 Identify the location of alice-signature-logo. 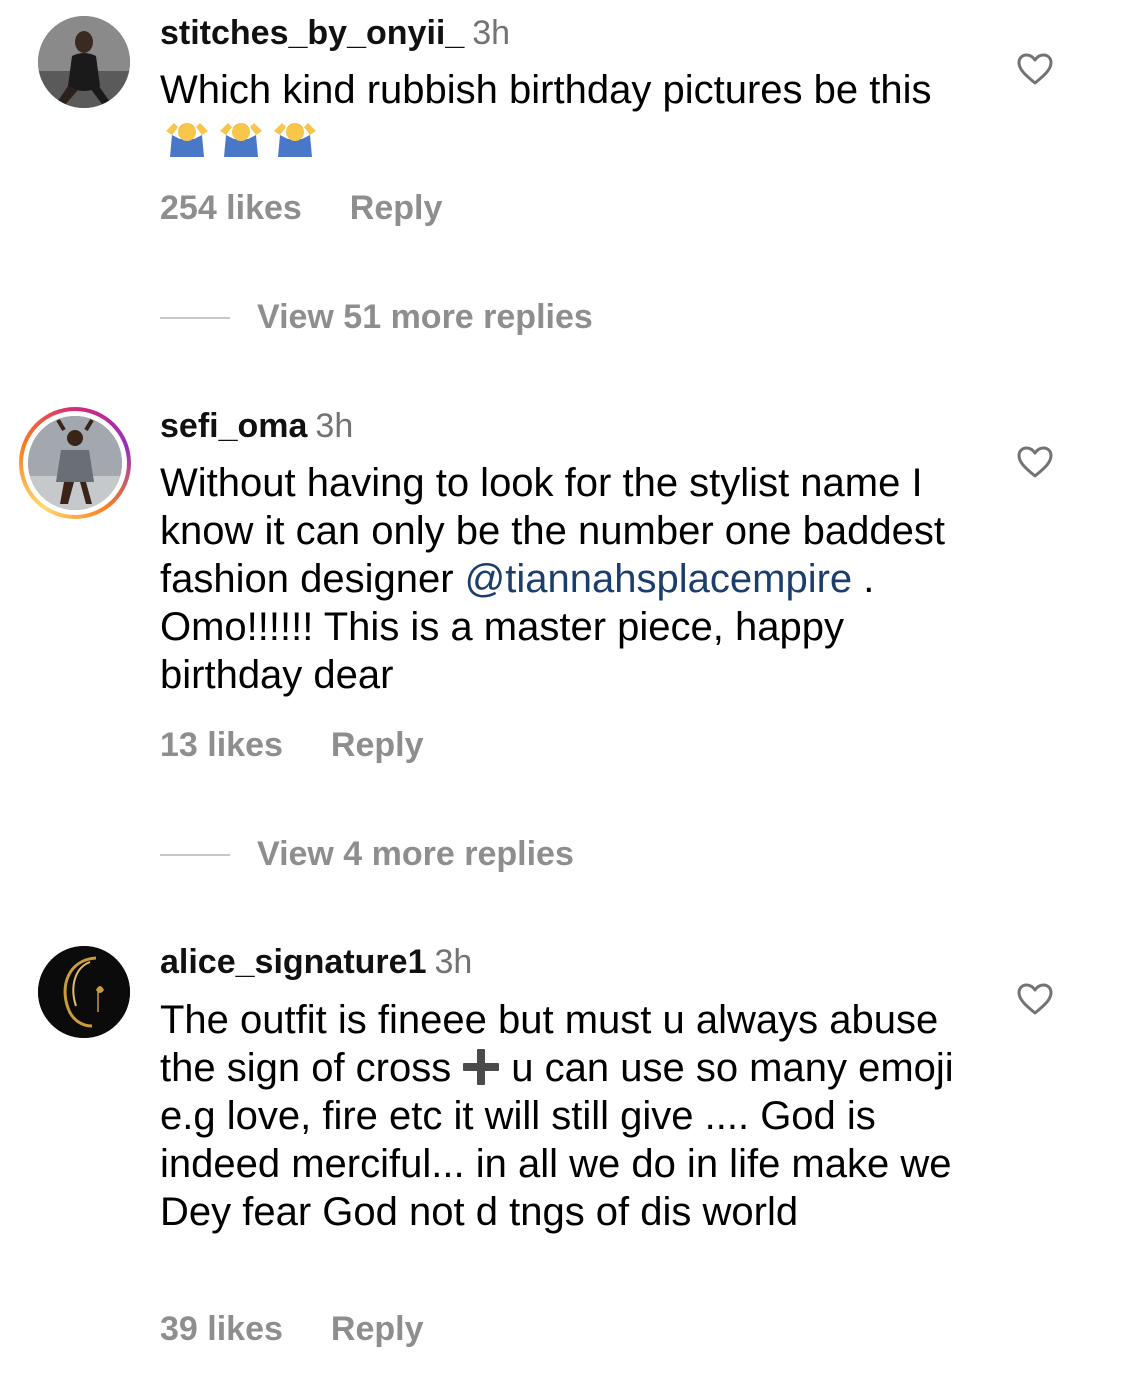
(84, 992).